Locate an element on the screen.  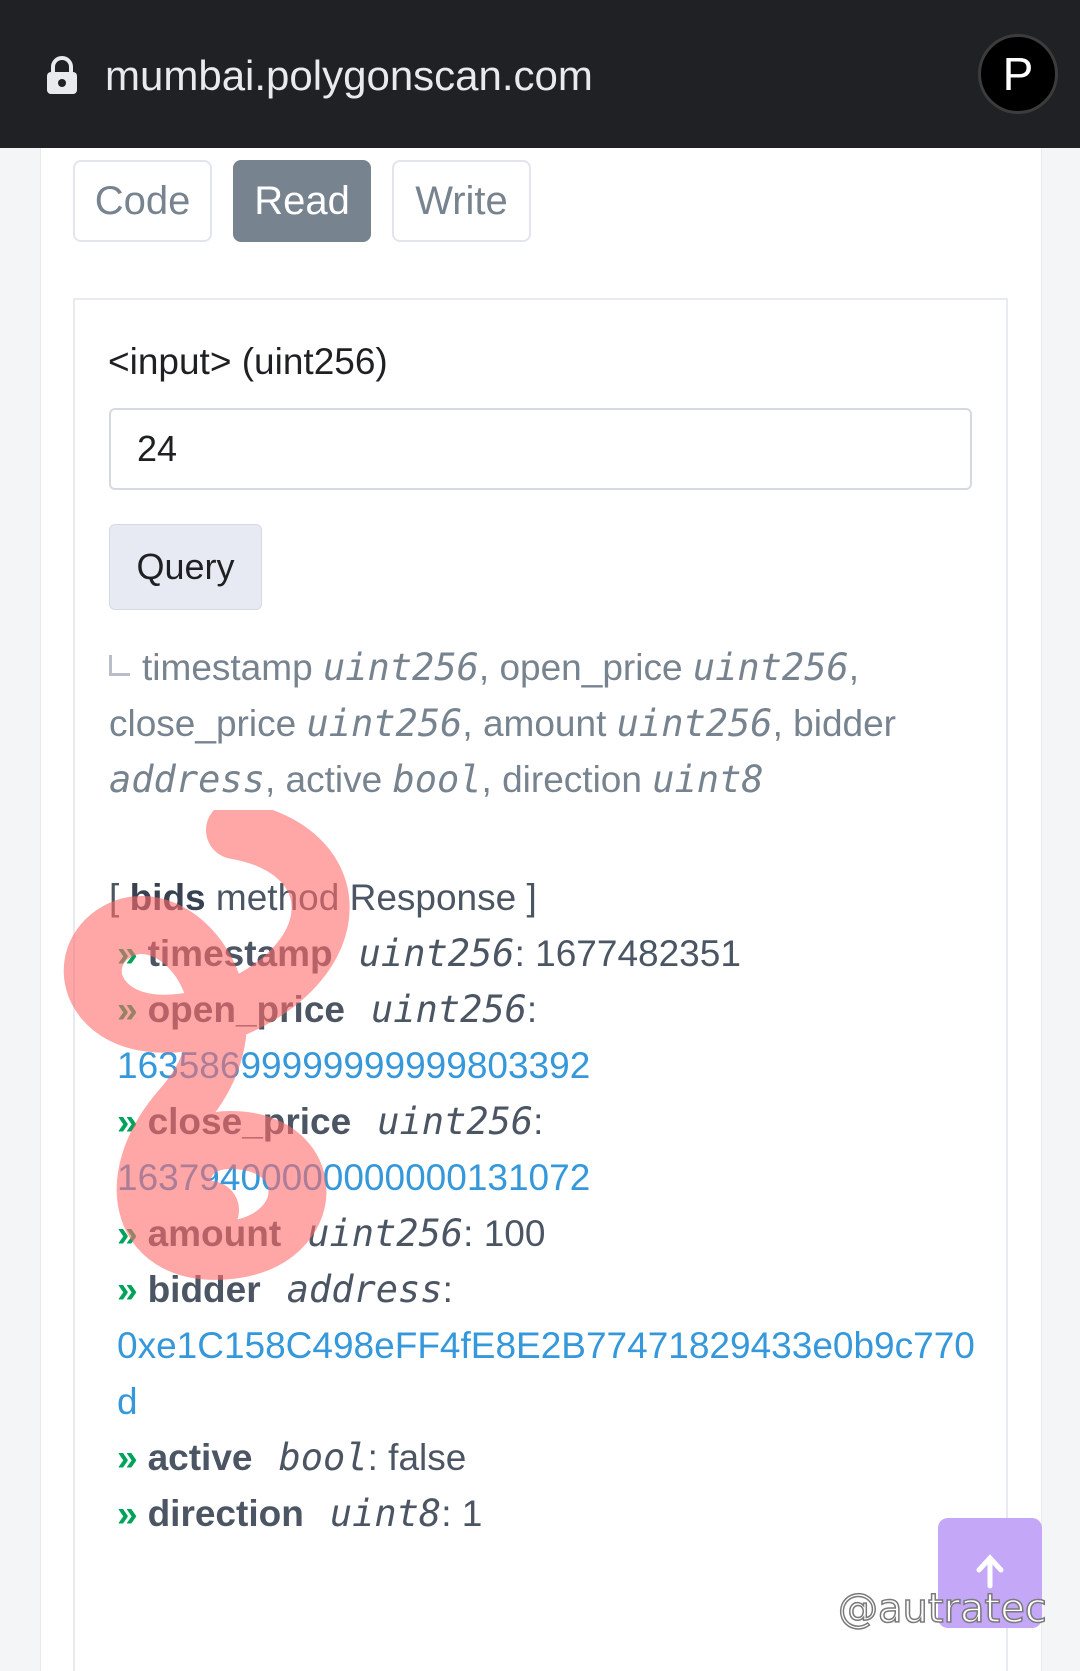
sig-type: address is located at coordinates (187, 779).